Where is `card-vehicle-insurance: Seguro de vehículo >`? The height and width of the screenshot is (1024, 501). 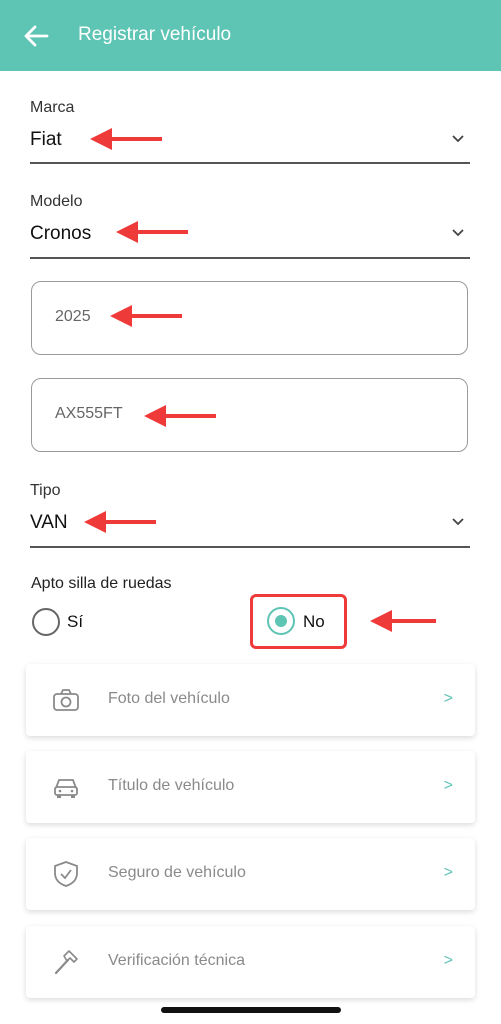
card-vehicle-insurance: Seguro de vehículo > is located at coordinates (250, 874).